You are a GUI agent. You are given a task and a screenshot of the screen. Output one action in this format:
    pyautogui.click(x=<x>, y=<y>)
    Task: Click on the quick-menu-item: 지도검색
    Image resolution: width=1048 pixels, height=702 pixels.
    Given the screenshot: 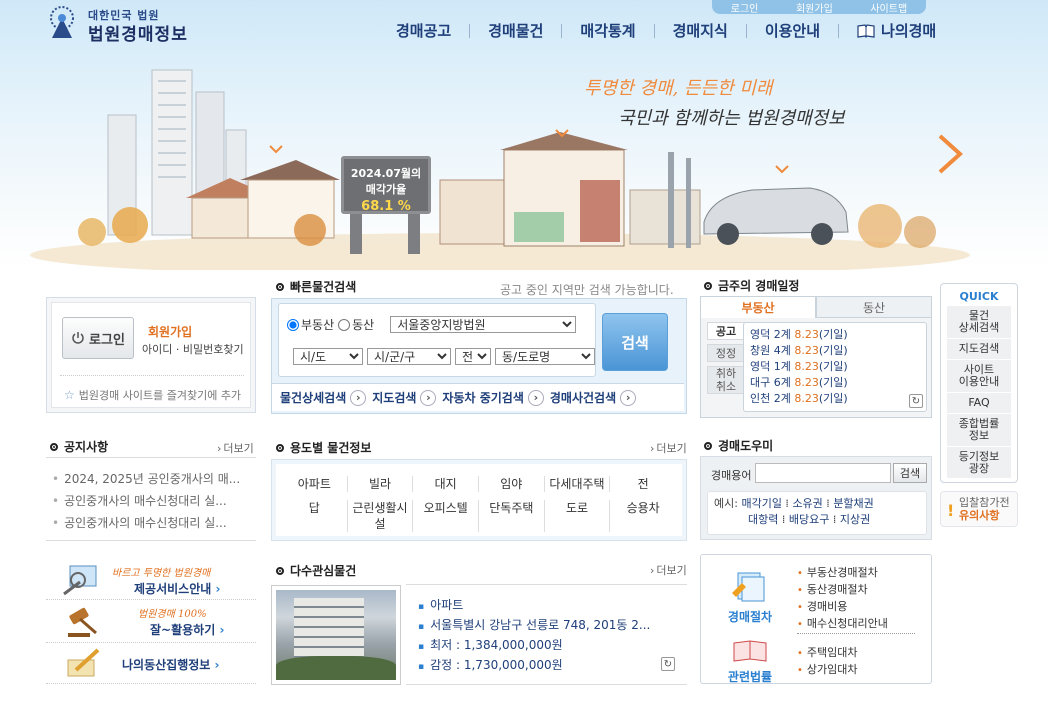 What is the action you would take?
    pyautogui.click(x=979, y=349)
    